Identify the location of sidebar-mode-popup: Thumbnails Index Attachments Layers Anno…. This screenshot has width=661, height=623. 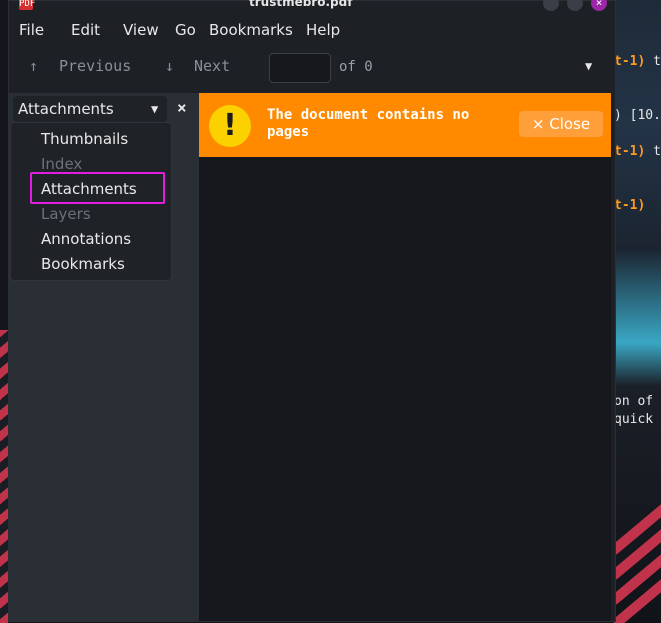
(91, 201).